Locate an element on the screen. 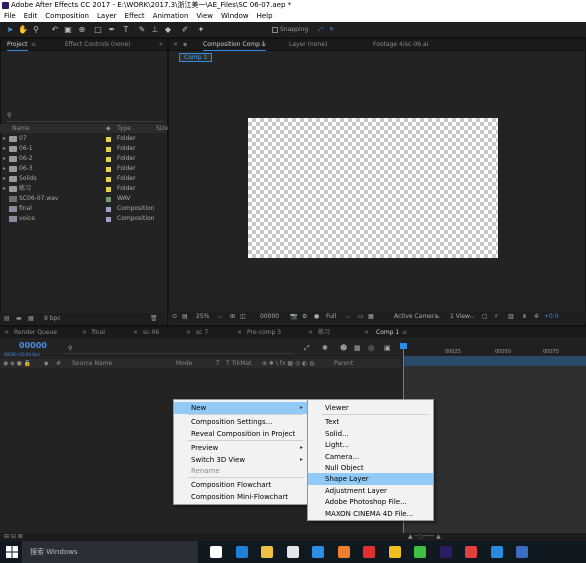  current-time-field: 00000 is located at coordinates (269, 317).